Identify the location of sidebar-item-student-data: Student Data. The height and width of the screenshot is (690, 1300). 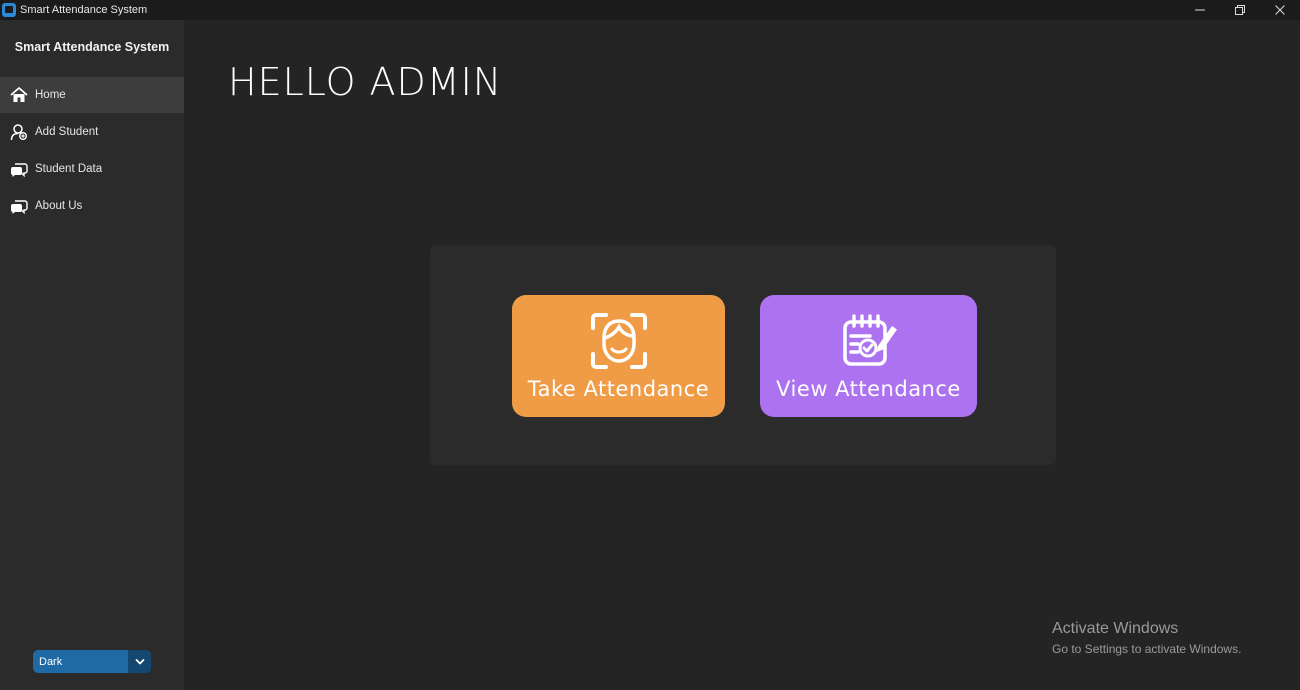
(92, 169).